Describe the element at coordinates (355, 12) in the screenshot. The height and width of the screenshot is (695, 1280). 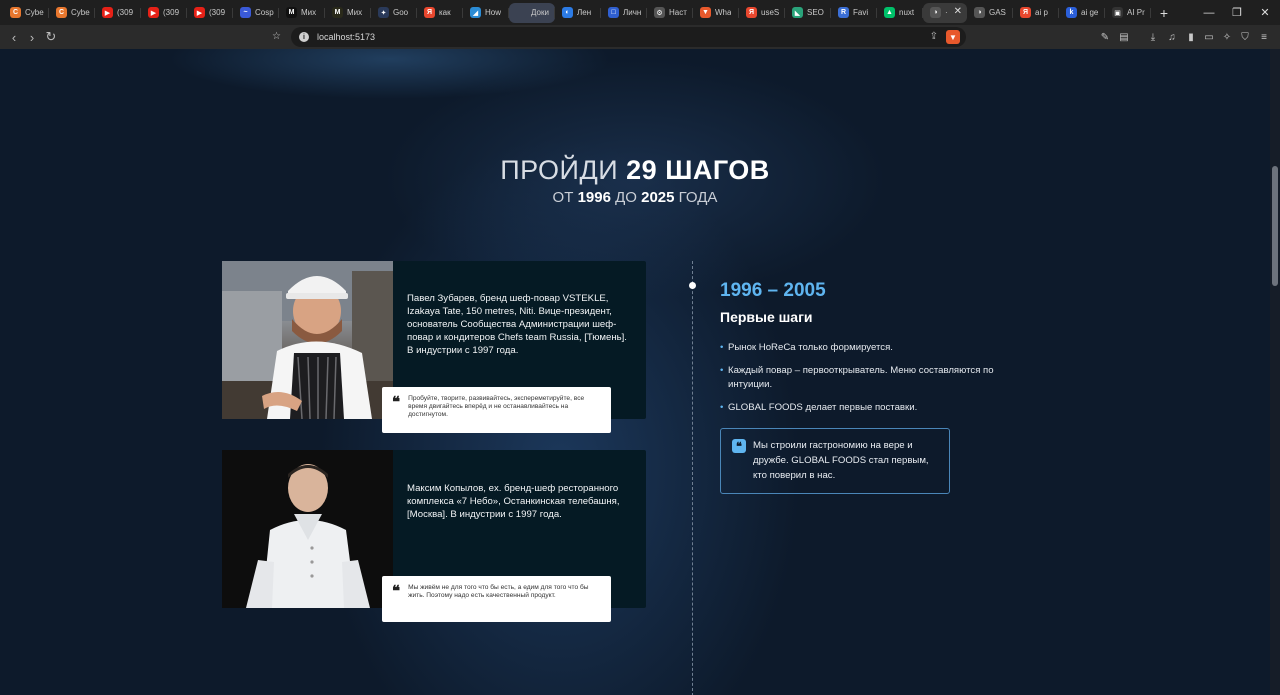
I see `browser-tab-label: Мих` at that location.